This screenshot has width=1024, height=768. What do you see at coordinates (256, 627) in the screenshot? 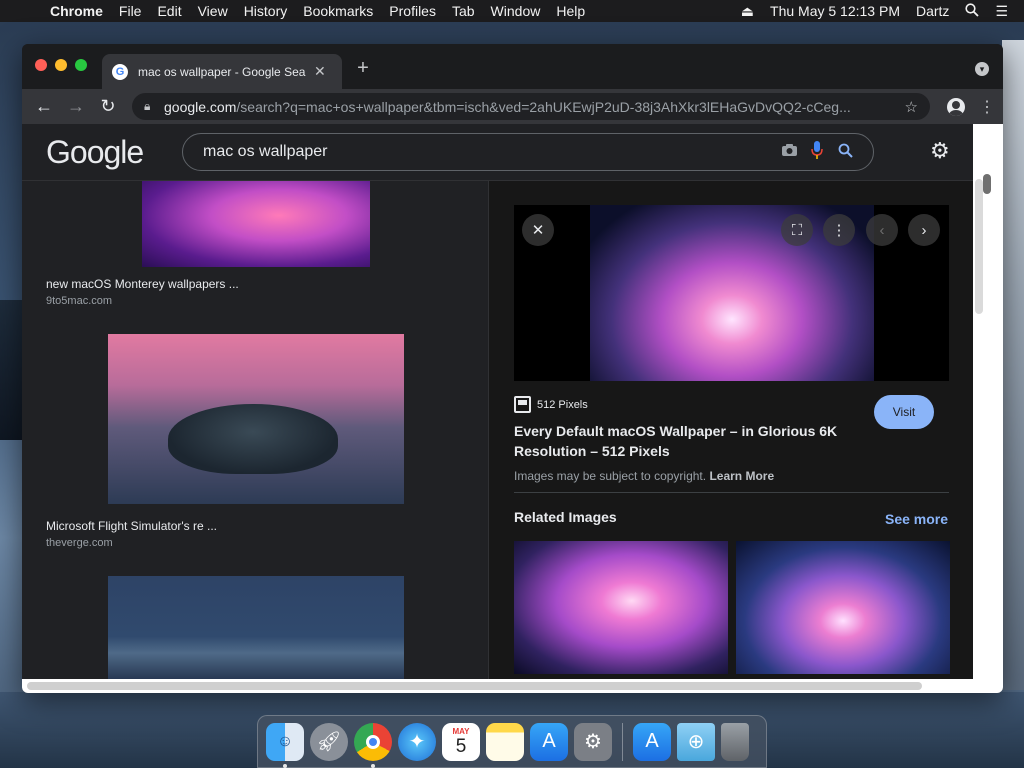
I see `result-image-mojave` at bounding box center [256, 627].